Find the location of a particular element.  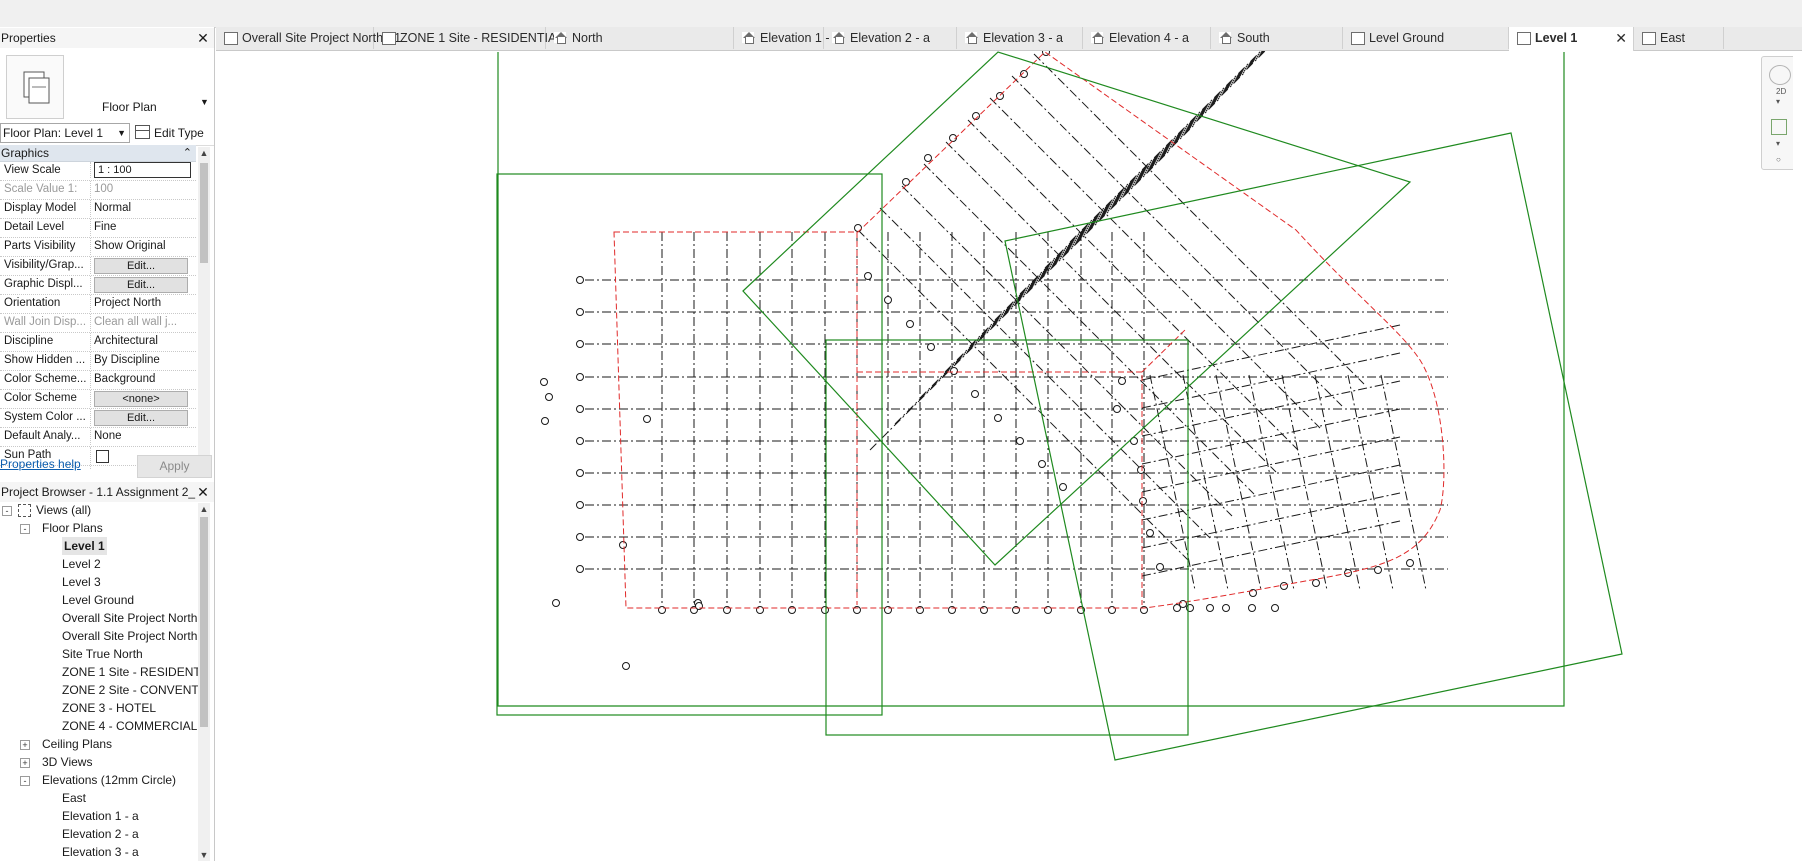

property-row: Parts Visibility Show Original is located at coordinates (98, 247).